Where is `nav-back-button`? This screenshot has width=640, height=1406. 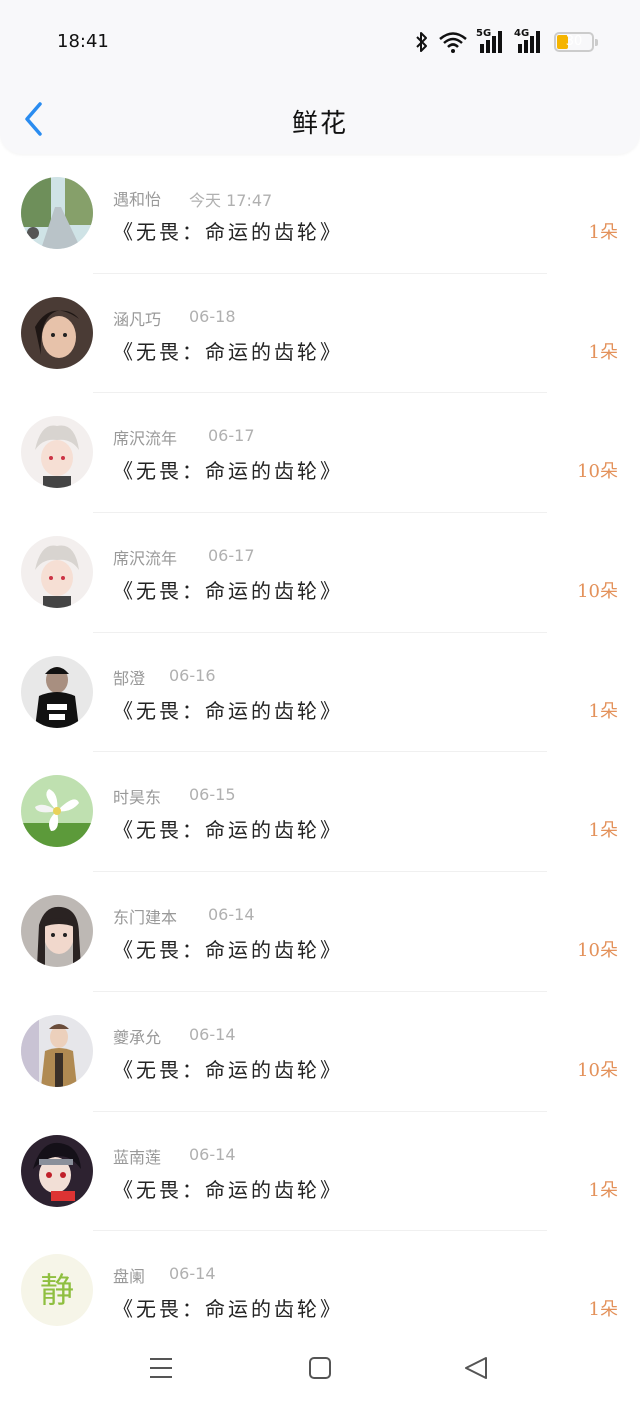 nav-back-button is located at coordinates (477, 1369).